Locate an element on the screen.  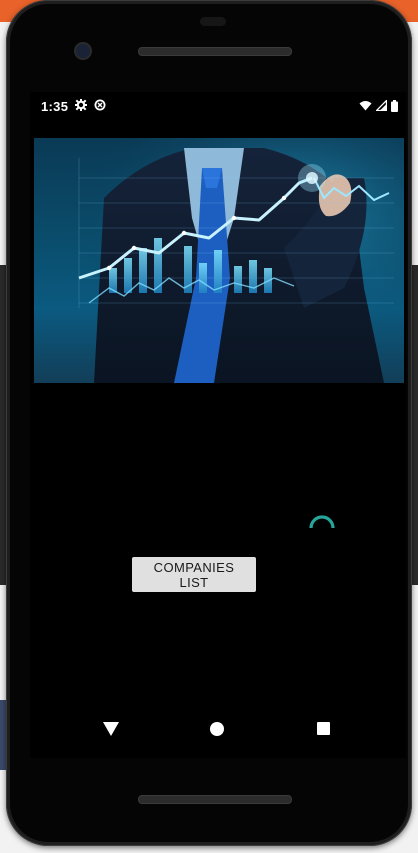
status-time: 1:35 is located at coordinates (55, 106).